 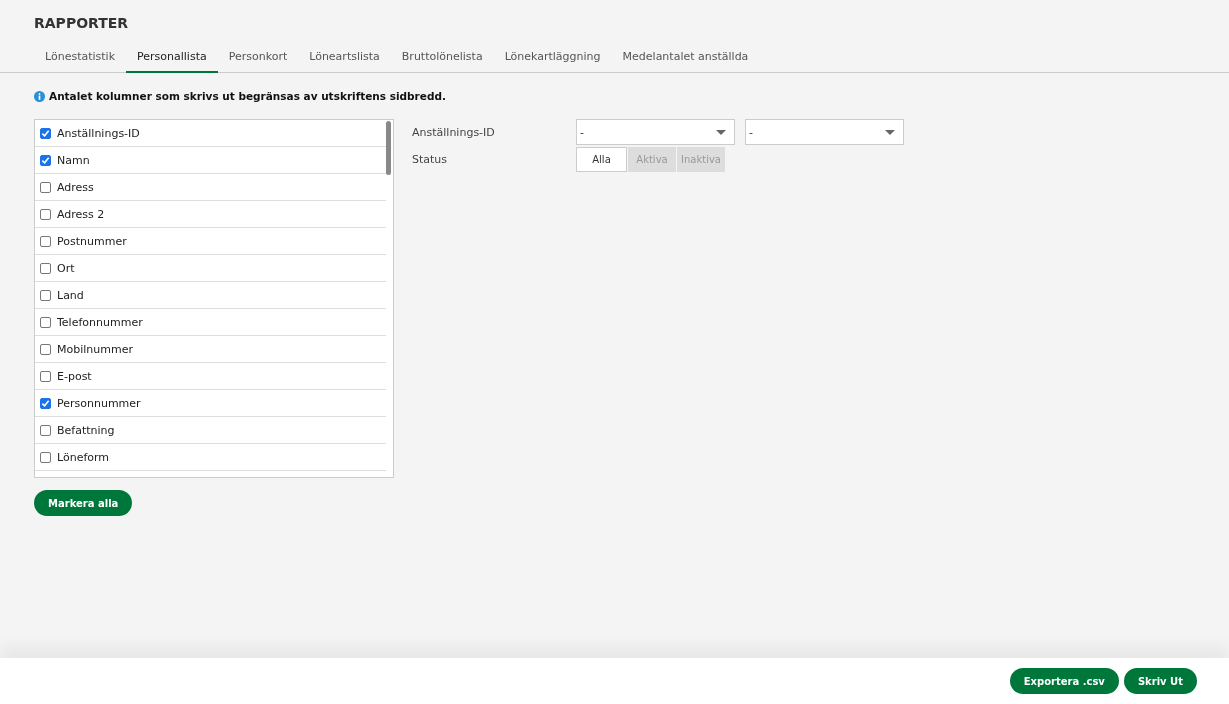 I want to click on column-label: Telefonnummer, so click(x=100, y=322).